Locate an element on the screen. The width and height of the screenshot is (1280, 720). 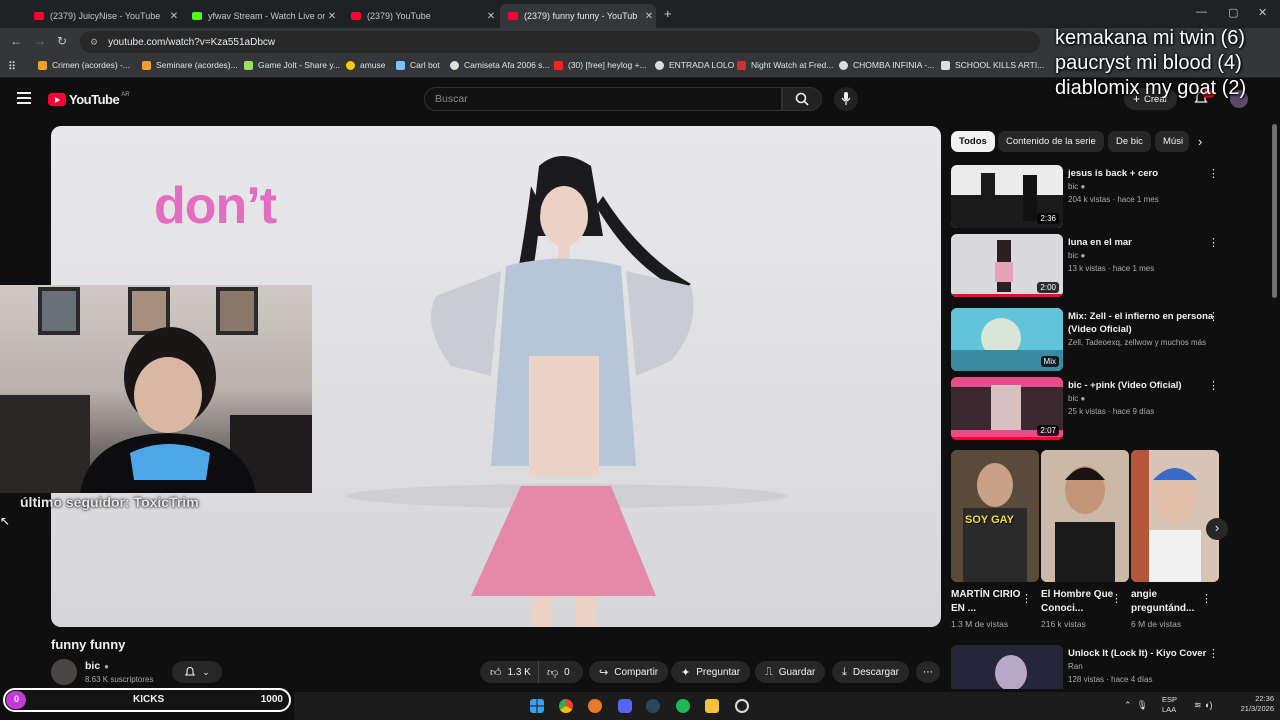
search-button is located at coordinates (802, 99).